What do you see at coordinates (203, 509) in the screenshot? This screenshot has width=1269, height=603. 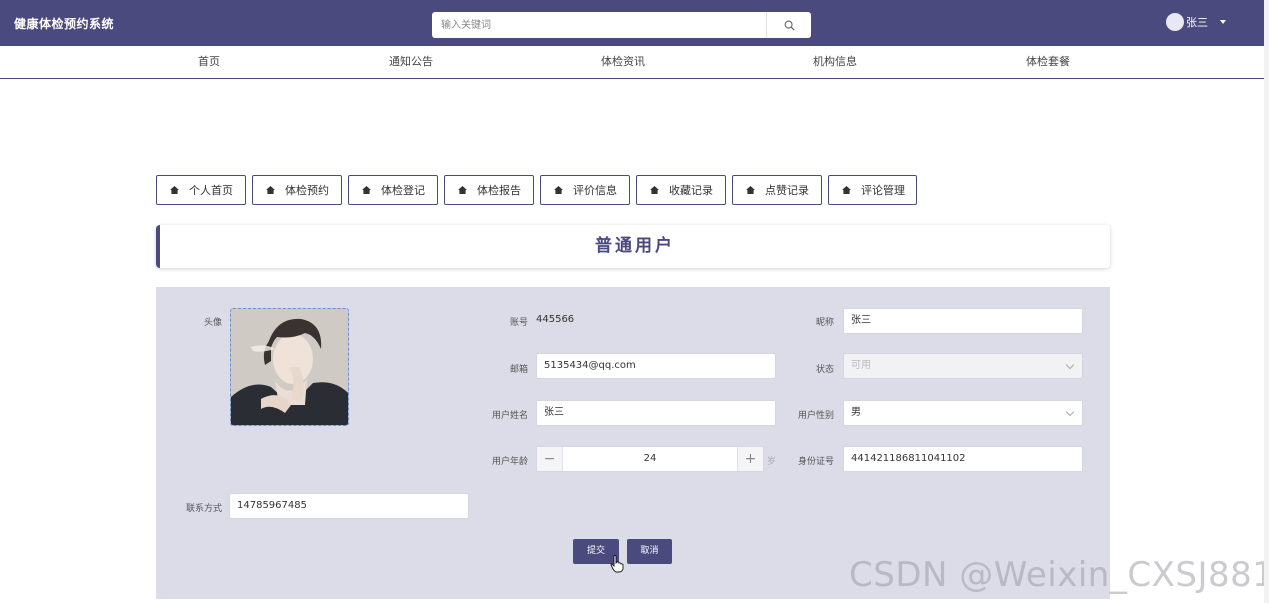 I see `contact-label: 联系方式` at bounding box center [203, 509].